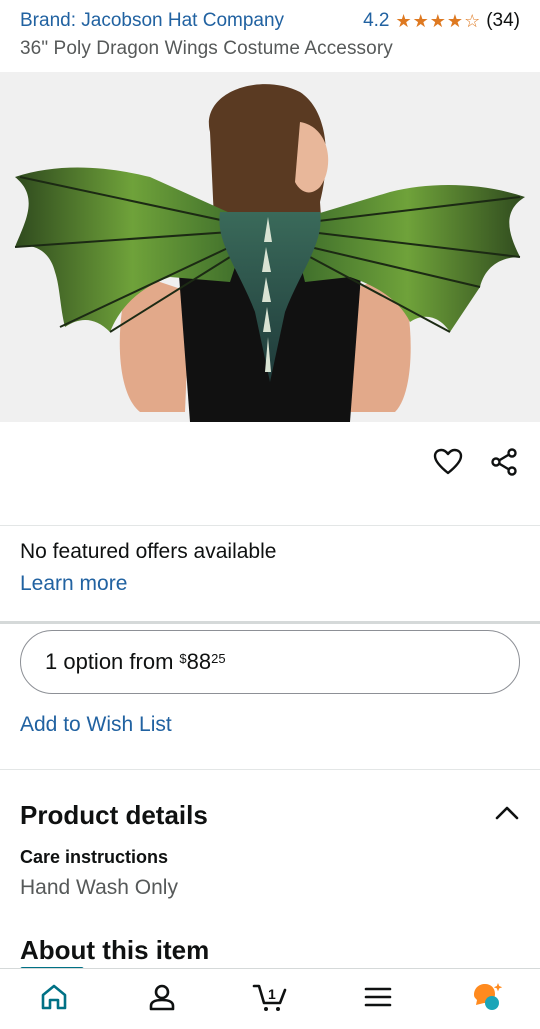 The width and height of the screenshot is (540, 1029). I want to click on nav-cart: 1, so click(270, 999).